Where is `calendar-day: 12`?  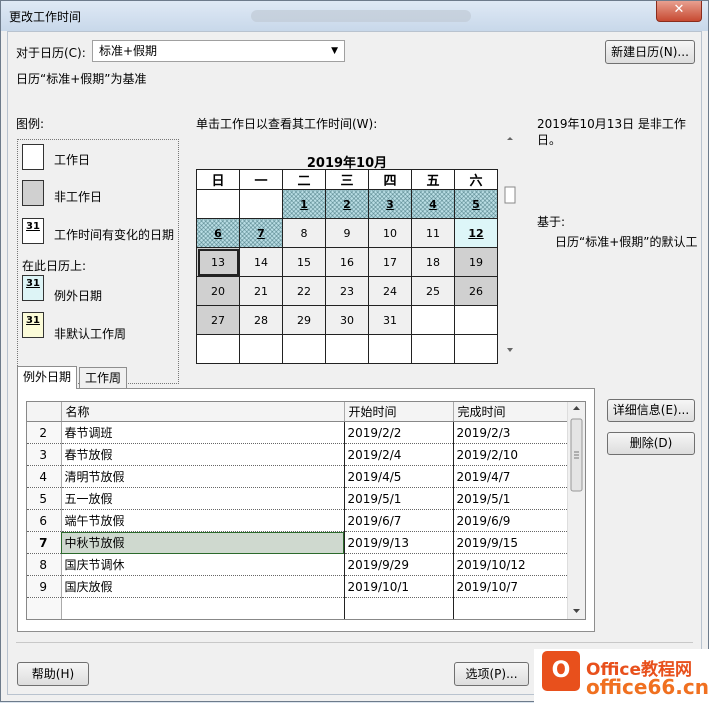 calendar-day: 12 is located at coordinates (476, 233).